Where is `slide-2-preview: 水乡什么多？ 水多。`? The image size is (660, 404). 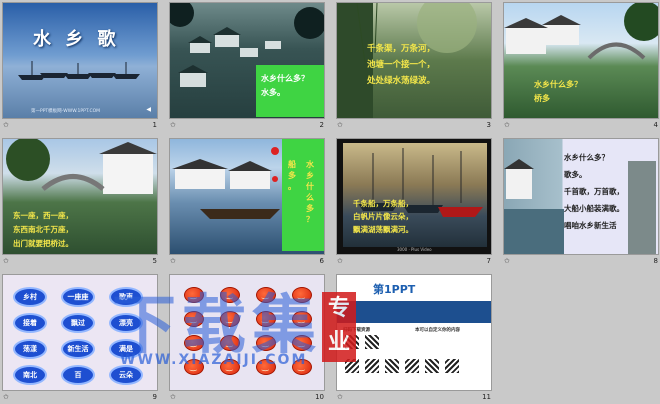 slide-2-preview: 水乡什么多？ 水多。 is located at coordinates (247, 60).